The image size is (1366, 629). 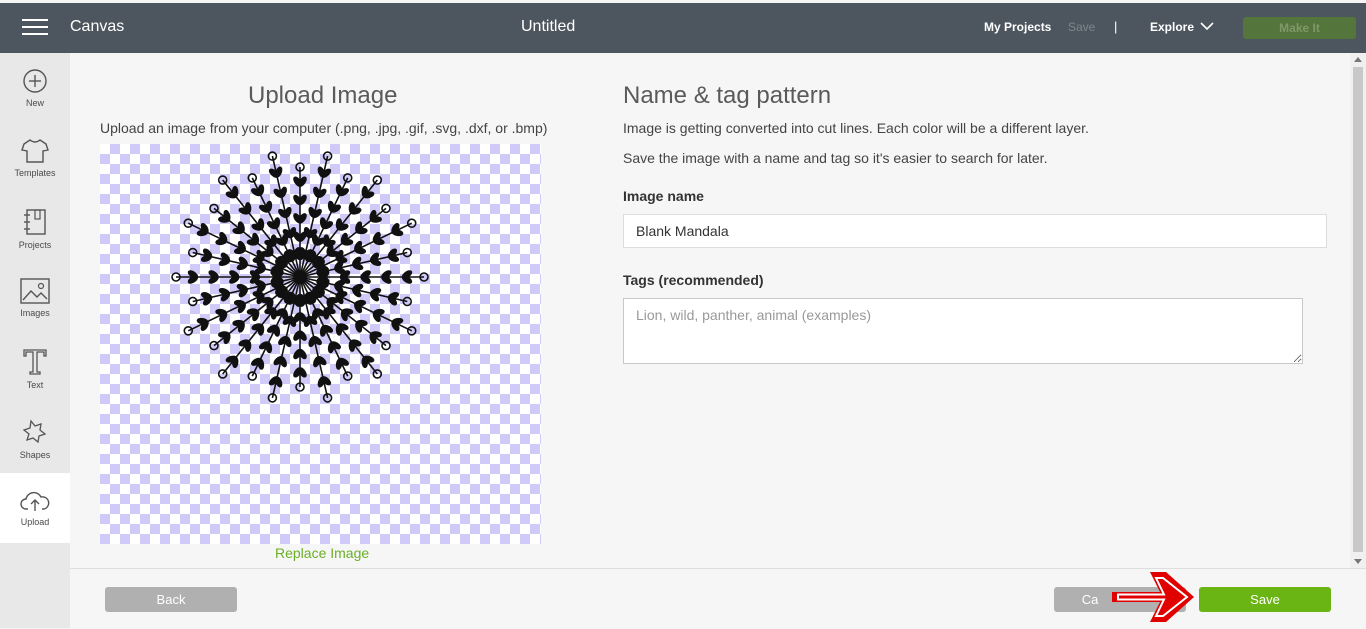 I want to click on scroll-thumb, so click(x=1358, y=309).